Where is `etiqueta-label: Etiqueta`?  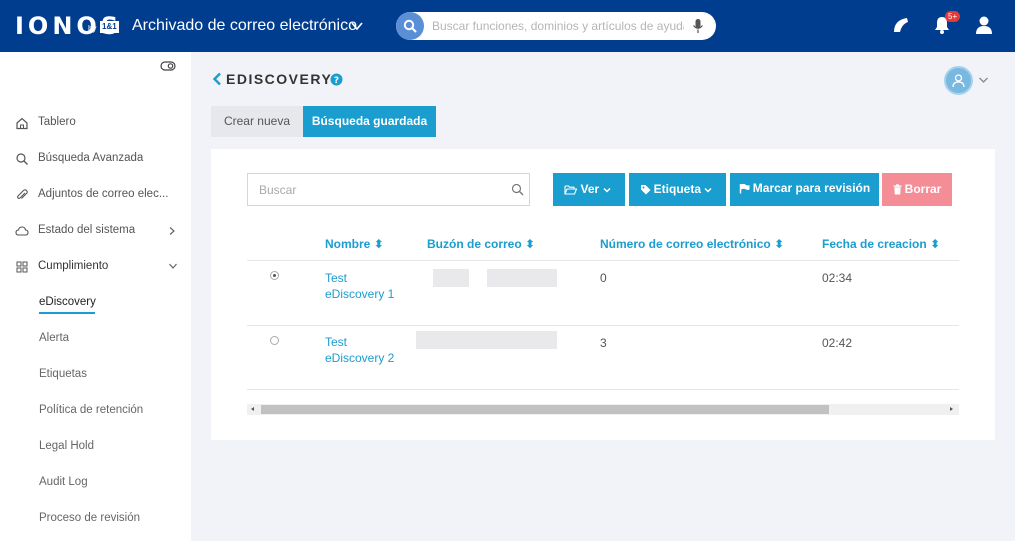 etiqueta-label: Etiqueta is located at coordinates (677, 189).